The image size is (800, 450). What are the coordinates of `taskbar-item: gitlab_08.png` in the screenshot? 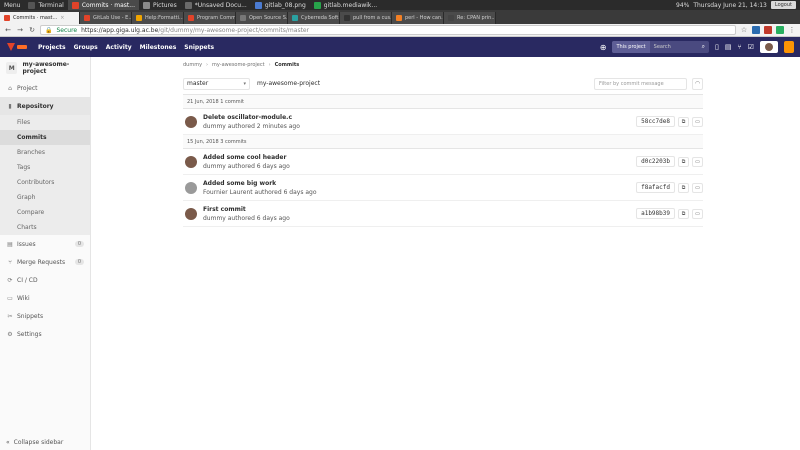 It's located at (280, 5).